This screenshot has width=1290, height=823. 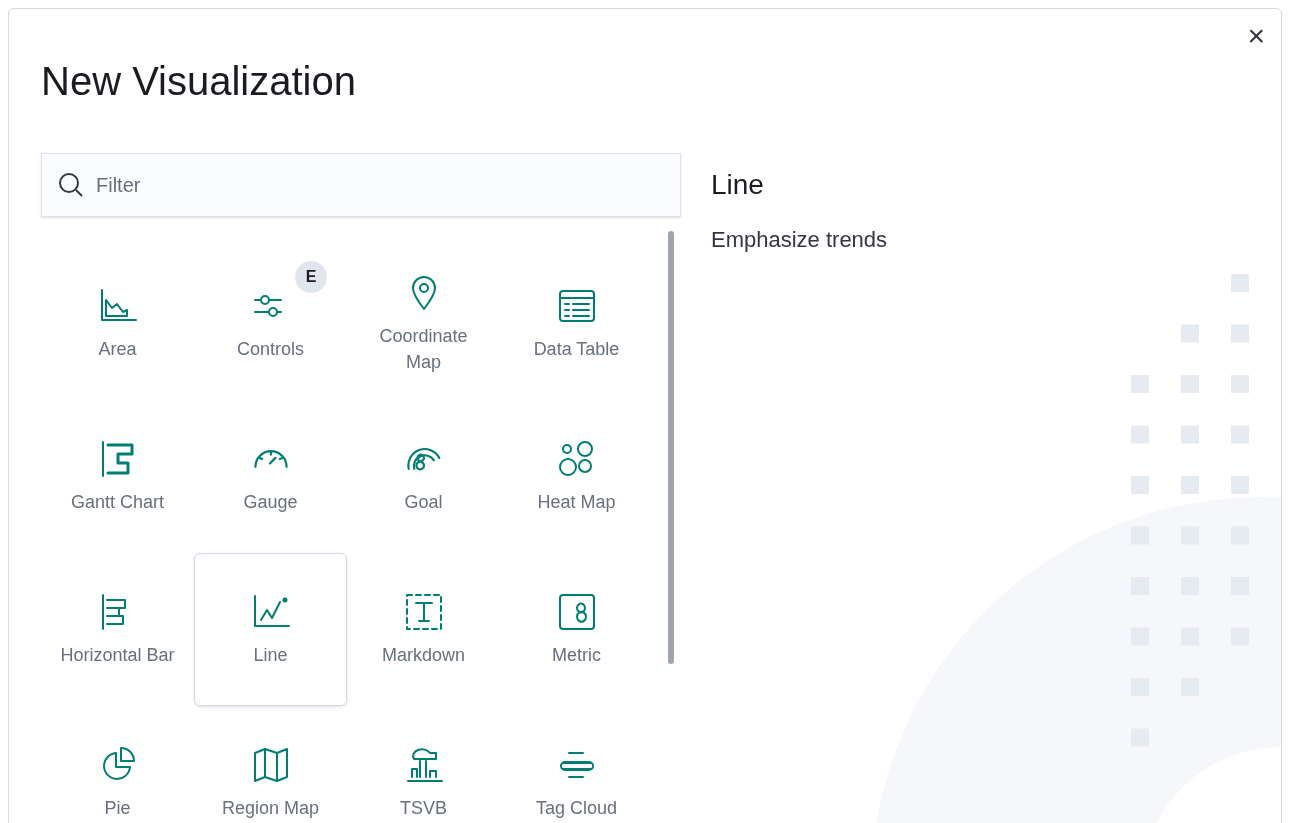 What do you see at coordinates (423, 502) in the screenshot?
I see `card-label: Goal` at bounding box center [423, 502].